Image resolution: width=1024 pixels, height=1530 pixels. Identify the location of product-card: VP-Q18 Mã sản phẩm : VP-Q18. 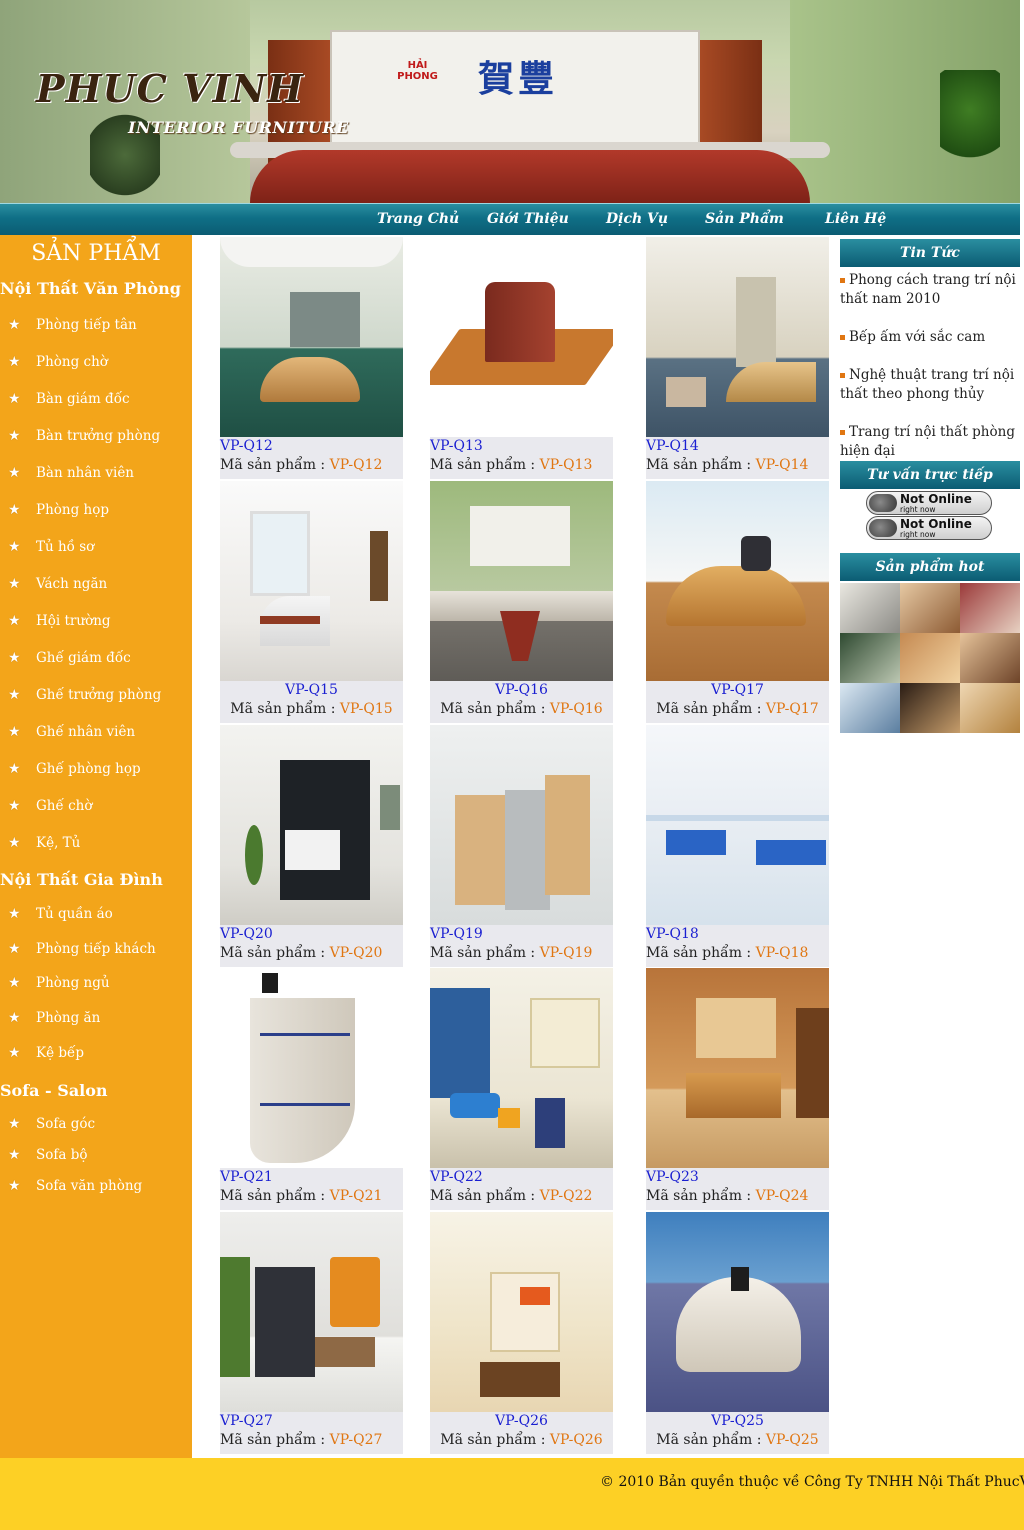
(737, 846).